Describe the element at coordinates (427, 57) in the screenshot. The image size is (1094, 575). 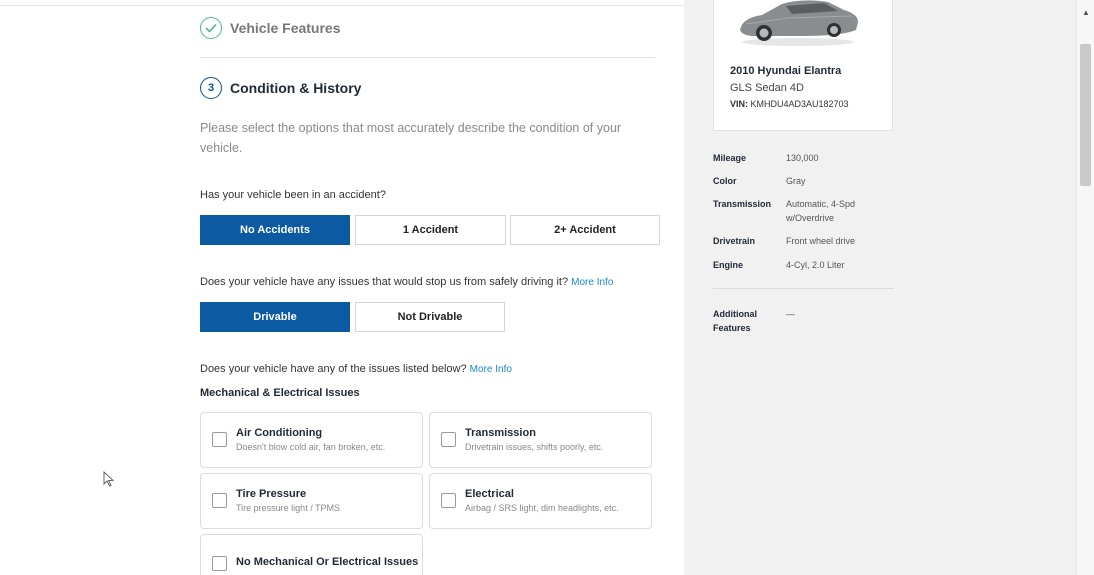
I see `section-divider` at that location.